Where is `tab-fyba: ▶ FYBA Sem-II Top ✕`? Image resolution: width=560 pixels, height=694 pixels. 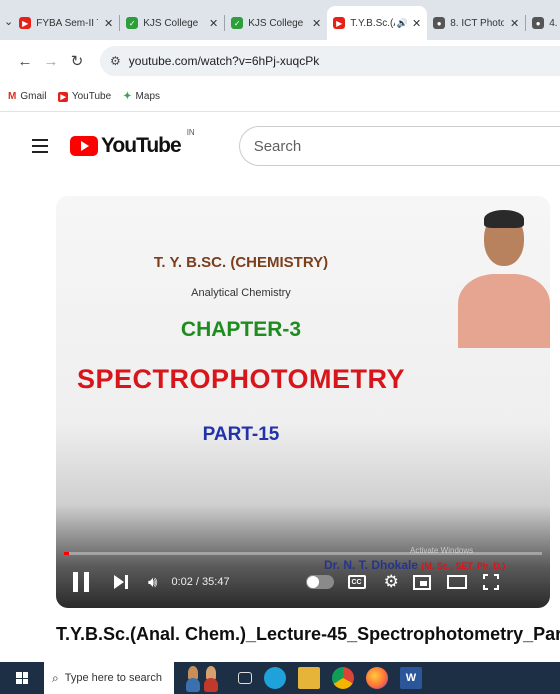
tab-fyba: ▶ FYBA Sem-II Top ✕ is located at coordinates (66, 23).